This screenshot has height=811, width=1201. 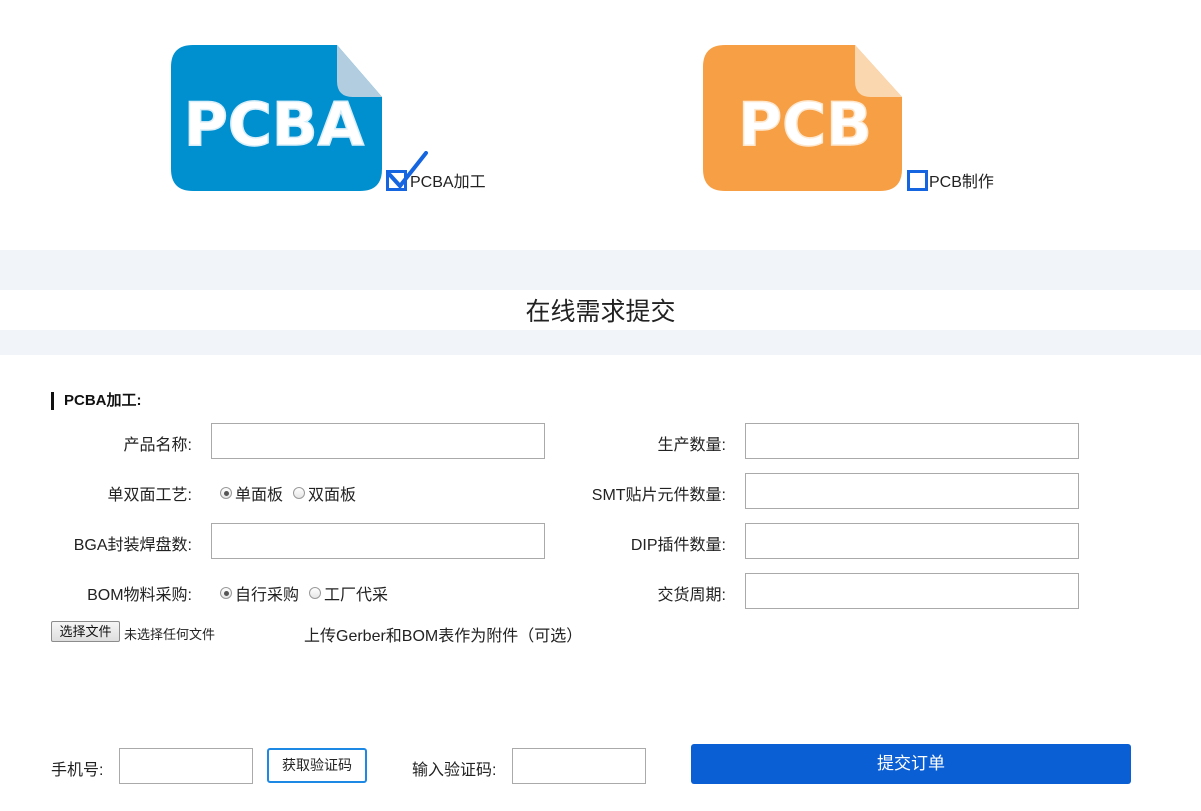 I want to click on process-label: 单双面工艺:, so click(x=149, y=495).